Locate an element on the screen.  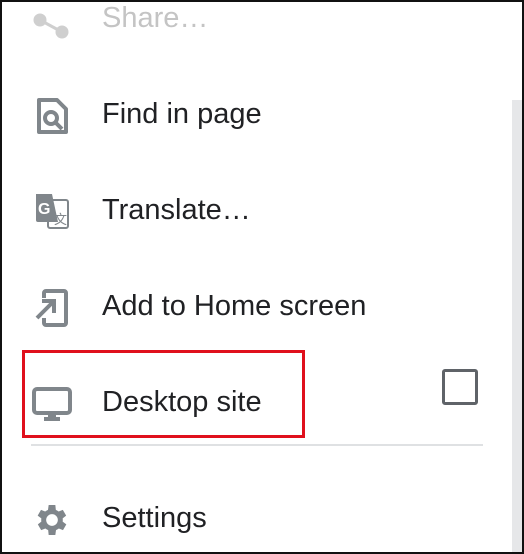
desktop-site-checkbox is located at coordinates (460, 387).